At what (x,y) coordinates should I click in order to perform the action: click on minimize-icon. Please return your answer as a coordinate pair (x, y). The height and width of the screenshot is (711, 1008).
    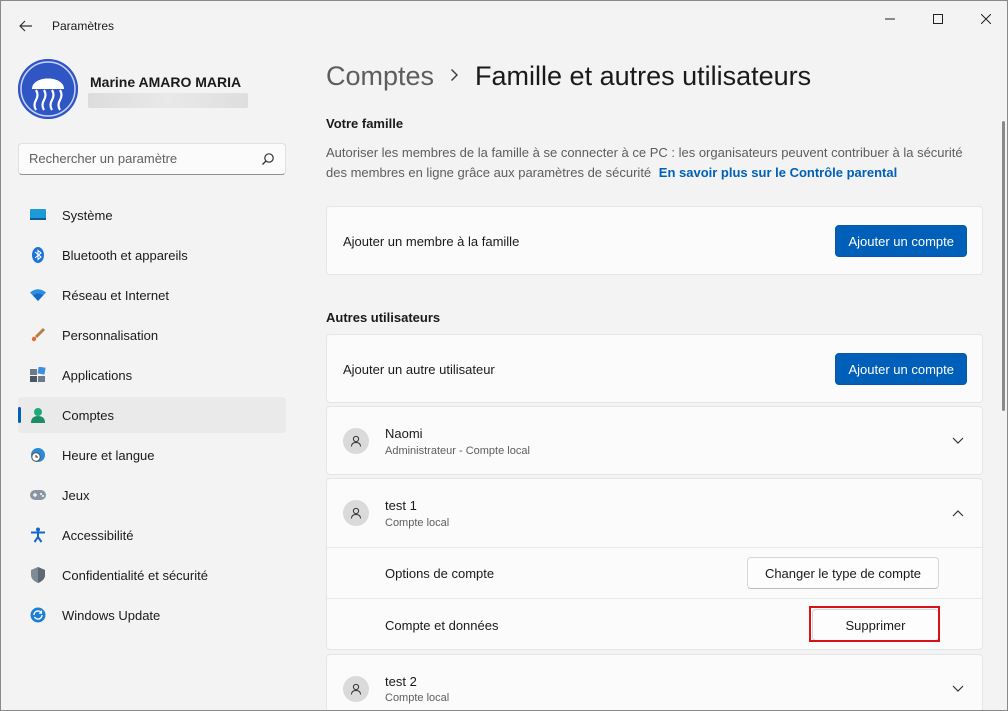
    Looking at the image, I should click on (890, 19).